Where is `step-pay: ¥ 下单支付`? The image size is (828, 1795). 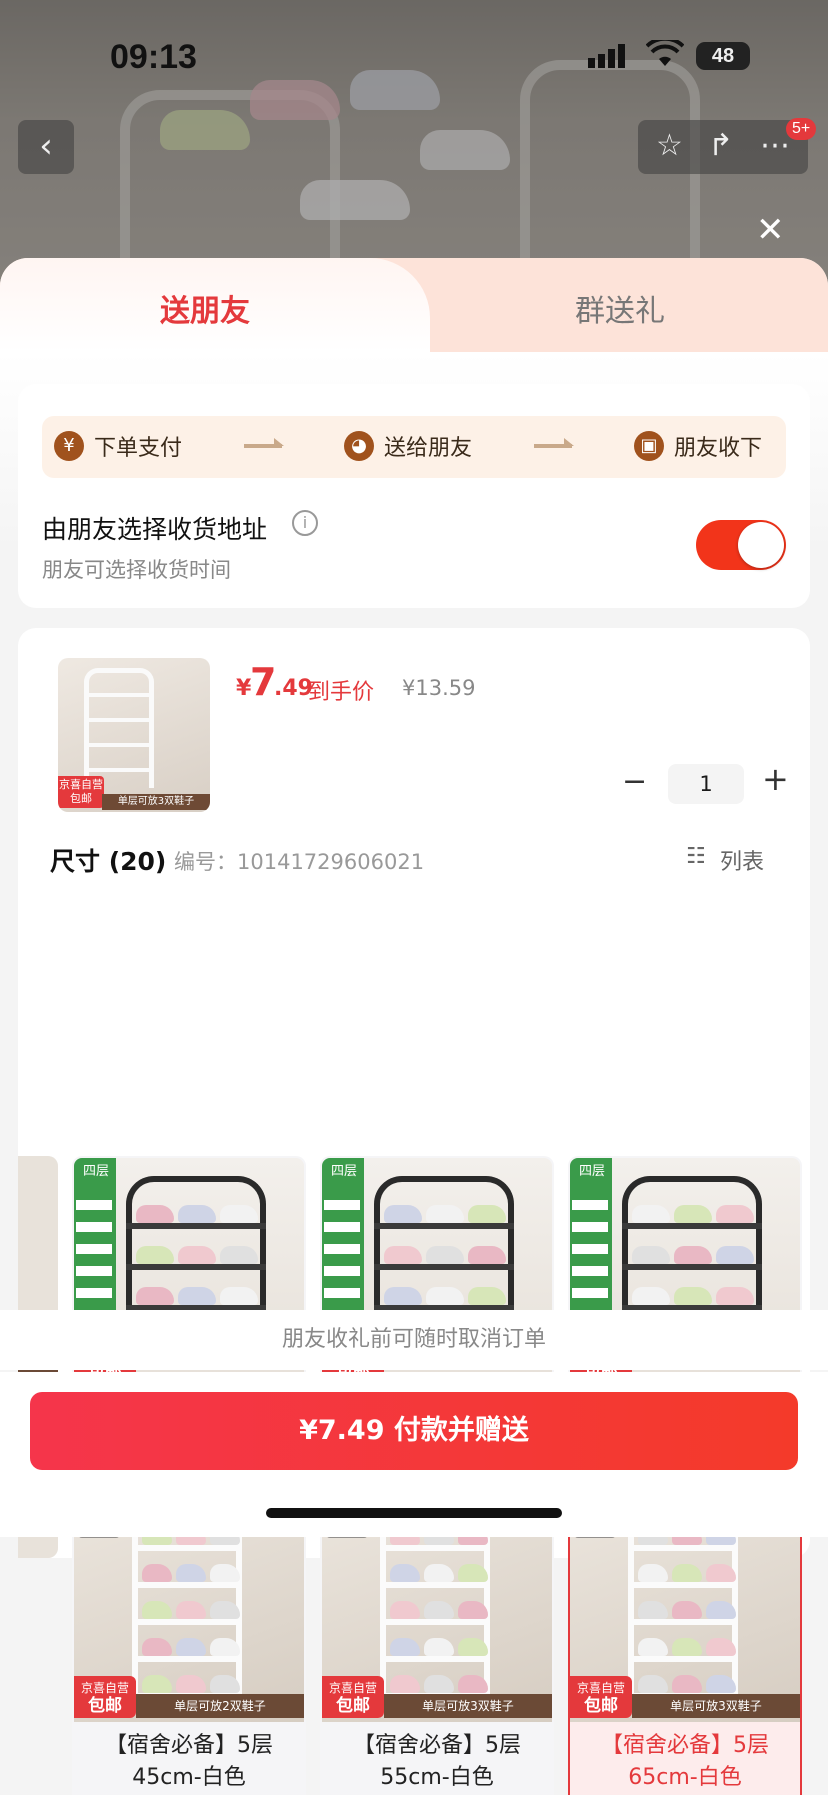 step-pay: ¥ 下单支付 is located at coordinates (118, 446).